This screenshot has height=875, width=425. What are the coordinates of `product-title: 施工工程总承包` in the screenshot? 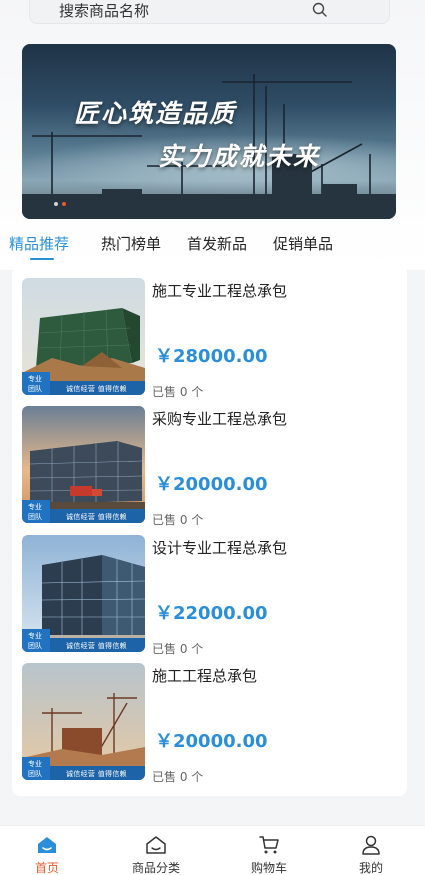 It's located at (204, 675).